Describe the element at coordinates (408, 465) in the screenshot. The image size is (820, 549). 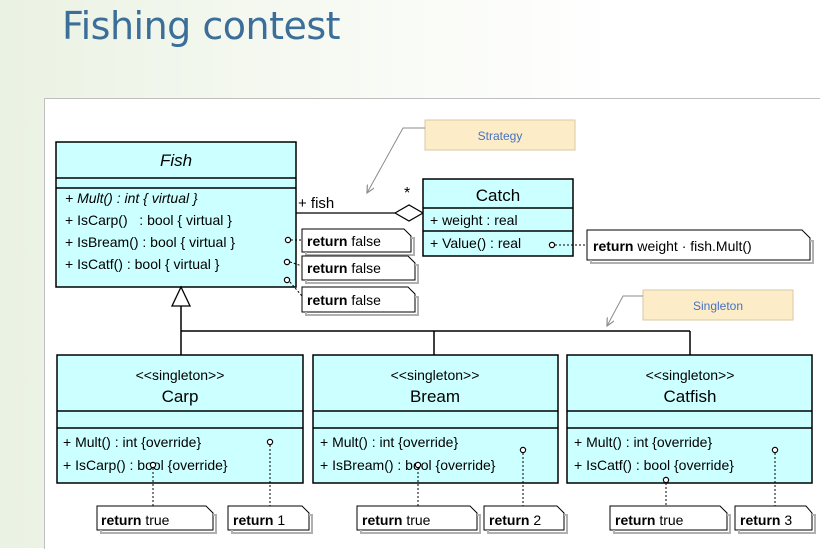
I see `bream-method-isbream: + IsBream() : bool {override}` at that location.